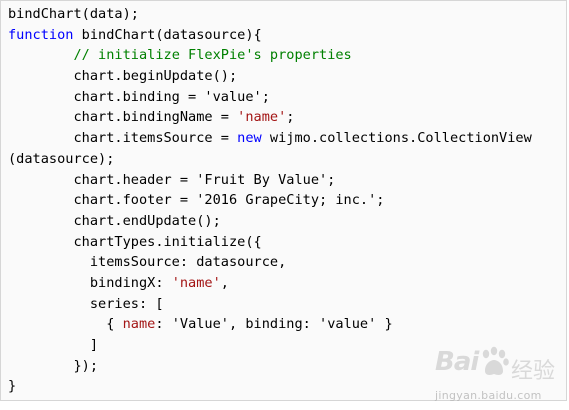 The image size is (569, 410). I want to click on code-token: chart.bindingName =, so click(123, 117).